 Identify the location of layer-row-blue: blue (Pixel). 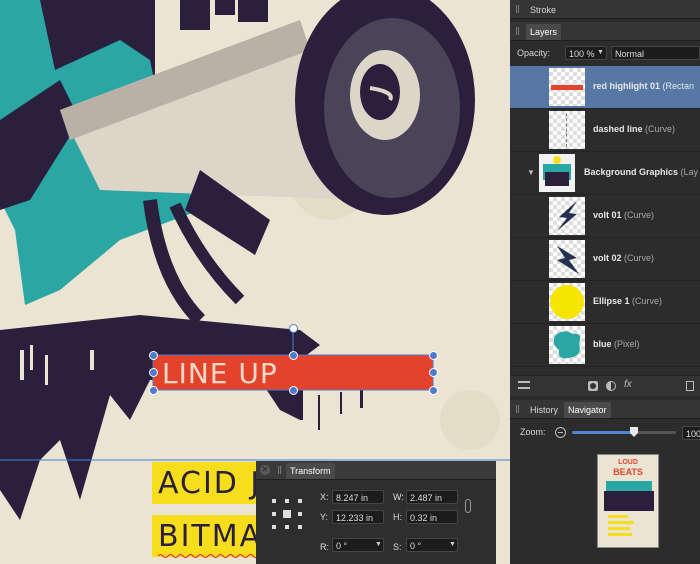
(605, 345).